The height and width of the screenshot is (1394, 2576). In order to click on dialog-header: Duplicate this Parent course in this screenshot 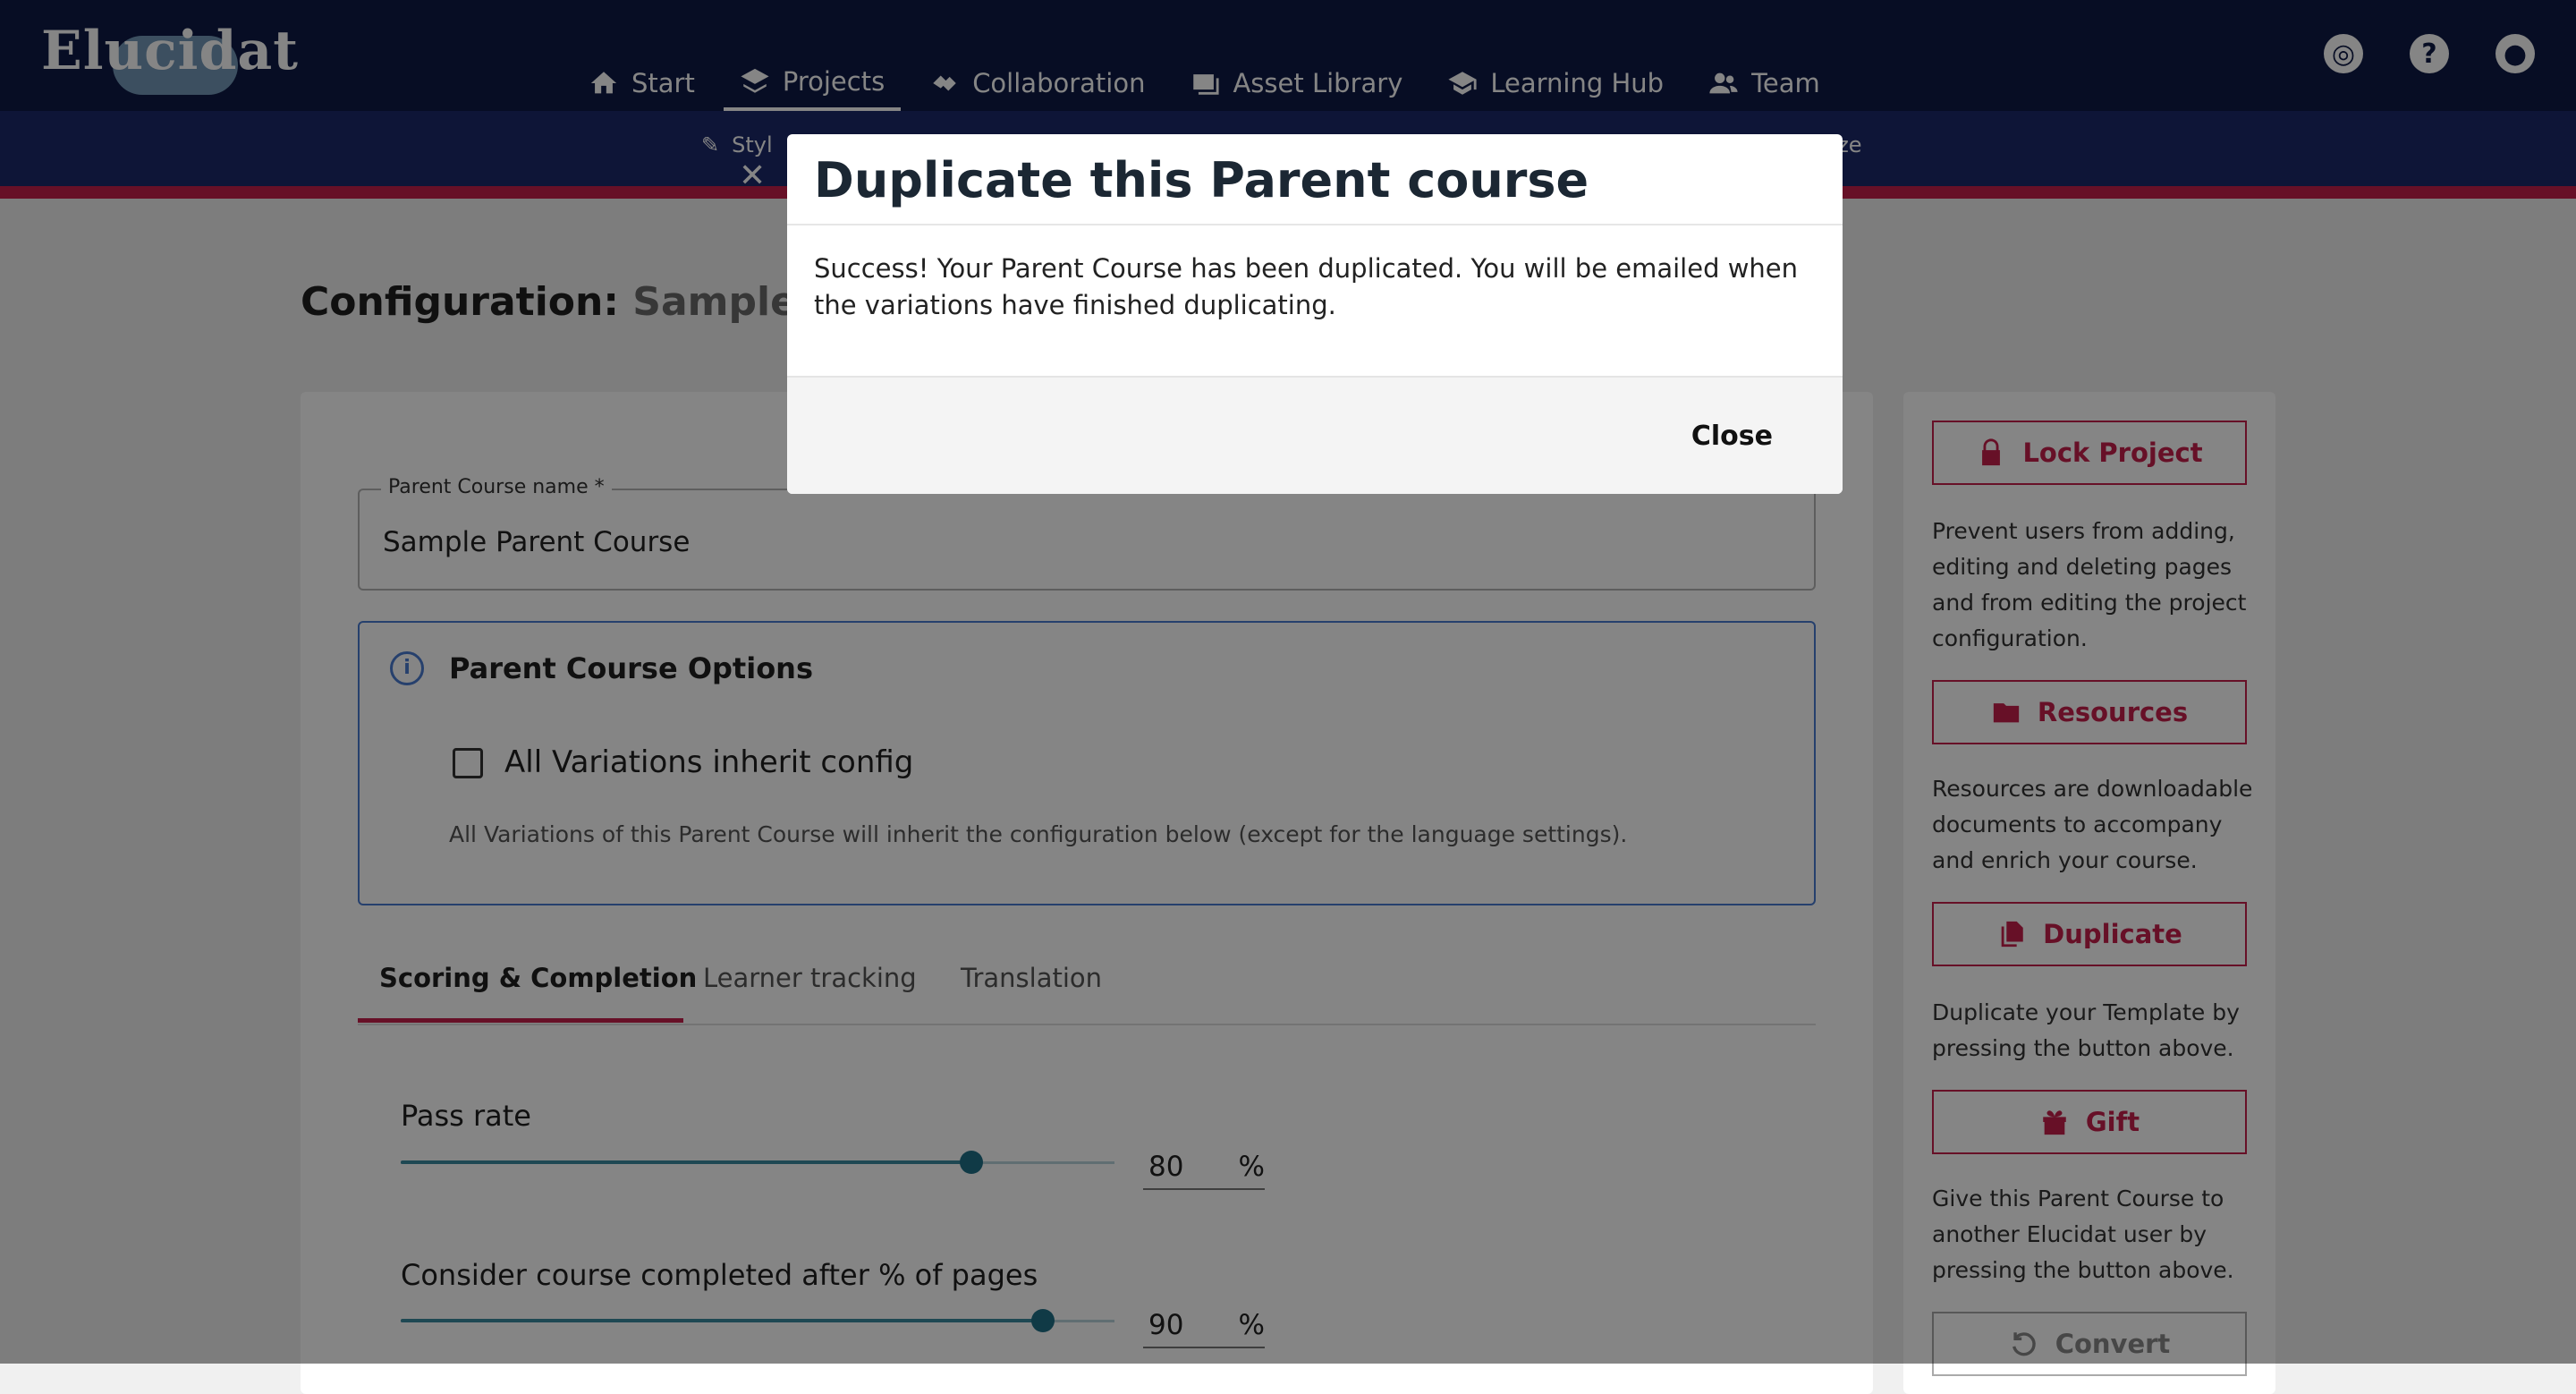, I will do `click(1315, 179)`.